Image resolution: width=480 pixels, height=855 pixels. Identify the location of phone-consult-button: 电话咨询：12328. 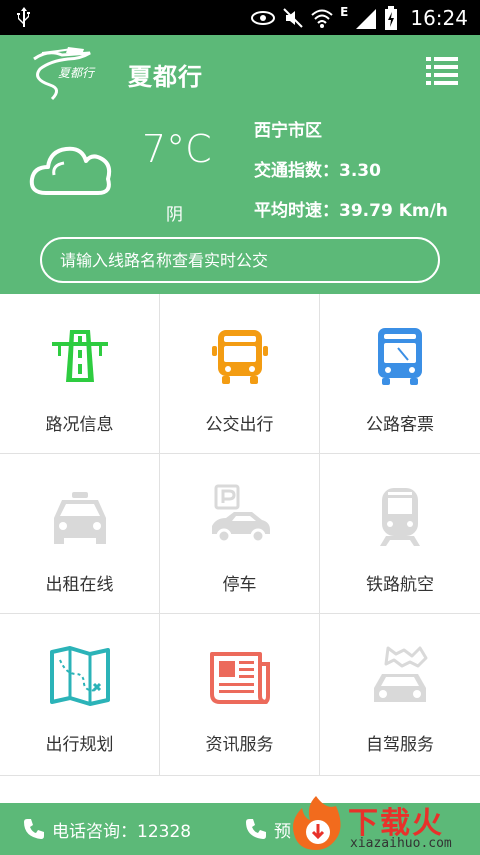
(106, 829).